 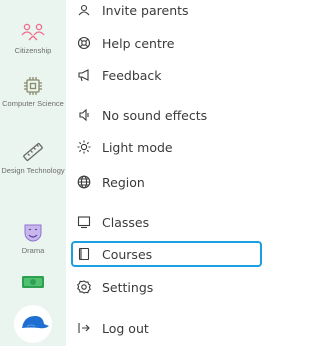 I want to click on sidebar-item-cap, so click(x=33, y=324).